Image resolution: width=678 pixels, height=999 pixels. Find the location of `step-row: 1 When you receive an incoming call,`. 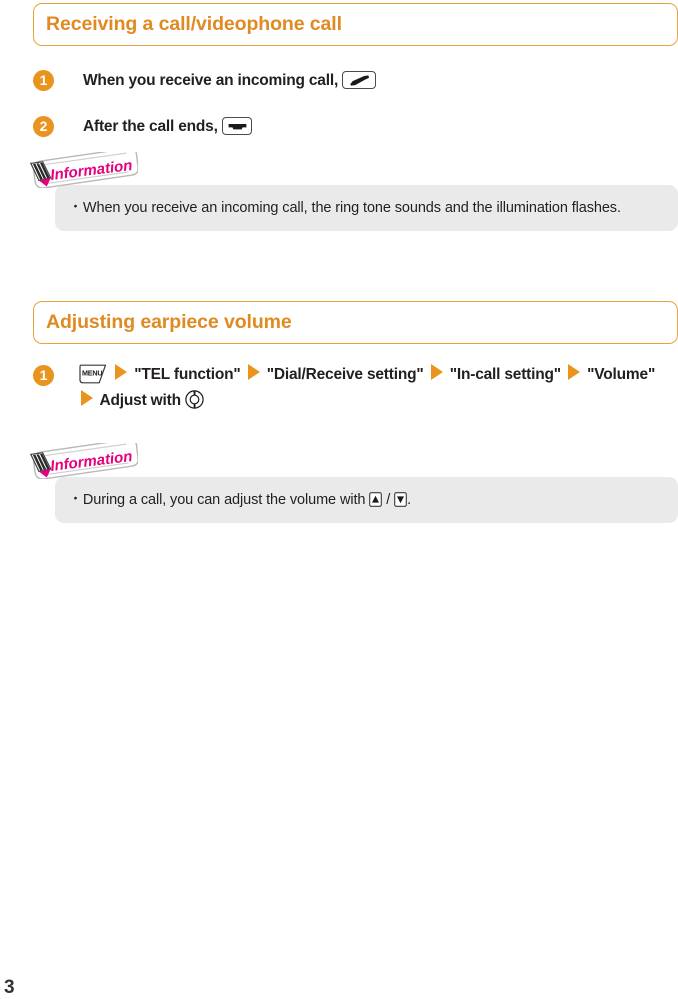

step-row: 1 When you receive an incoming call, is located at coordinates (343, 81).